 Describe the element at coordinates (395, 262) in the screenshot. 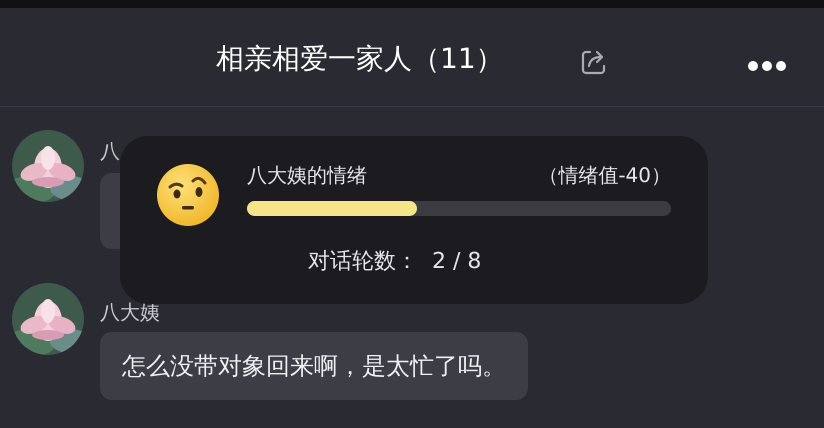

I see `dialogue-rounds: 对话轮数： 2 / 8` at that location.